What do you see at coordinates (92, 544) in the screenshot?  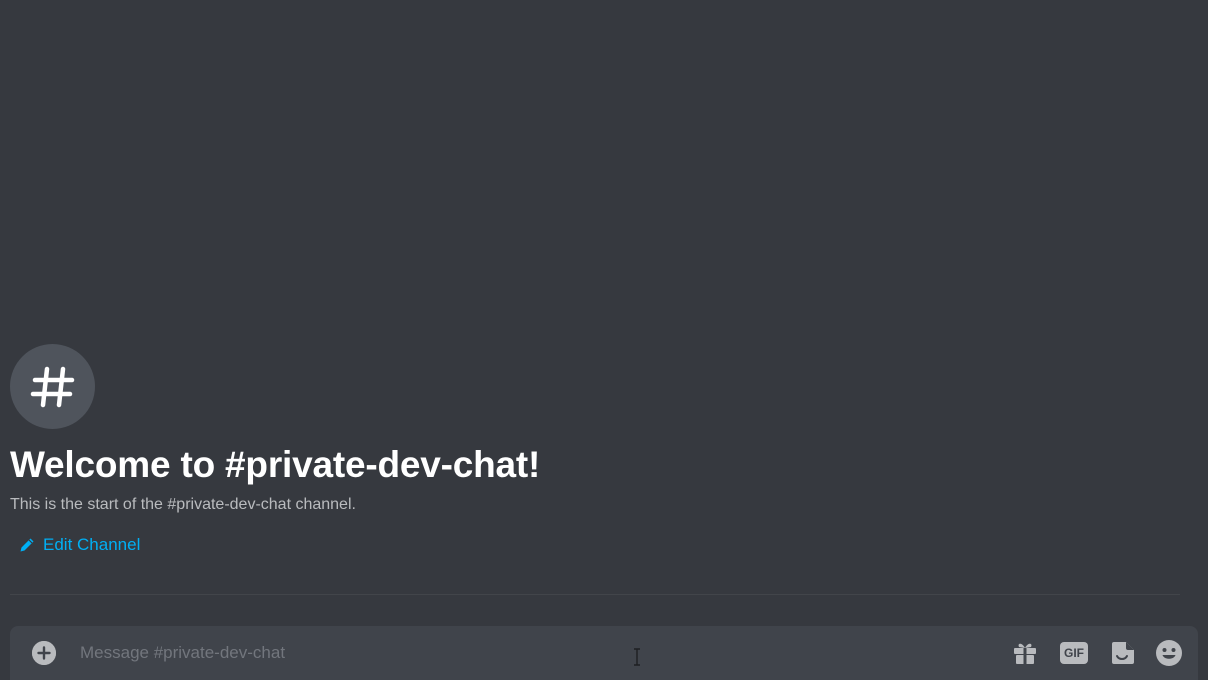 I see `edit-channel-label: Edit Channel` at bounding box center [92, 544].